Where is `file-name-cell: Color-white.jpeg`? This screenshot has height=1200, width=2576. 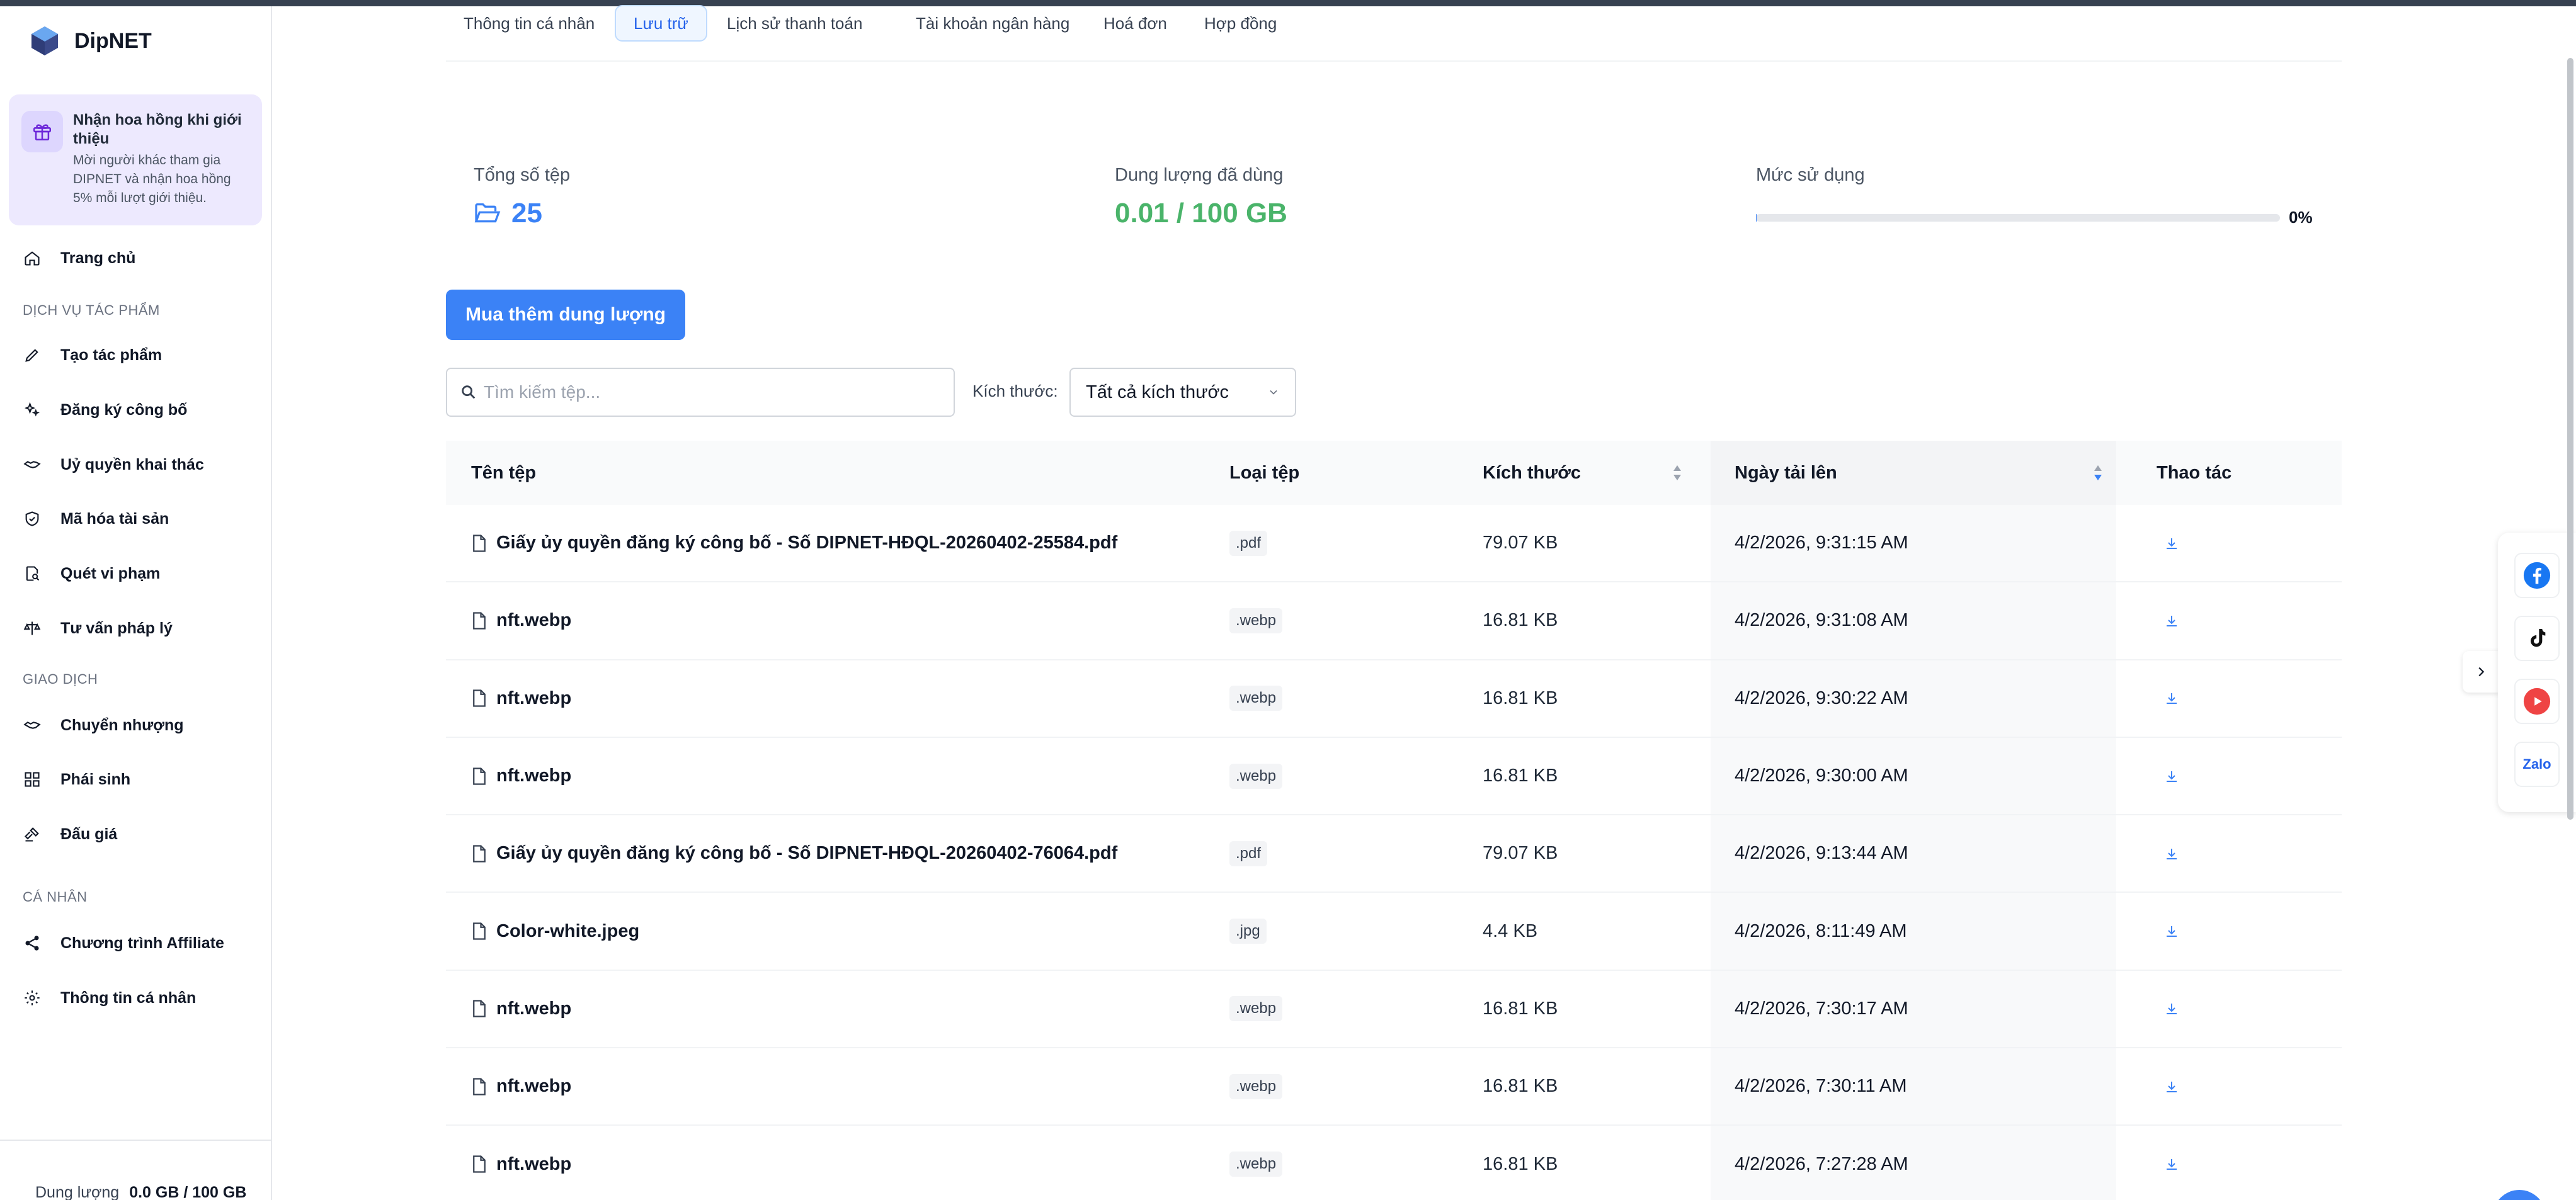 file-name-cell: Color-white.jpeg is located at coordinates (555, 931).